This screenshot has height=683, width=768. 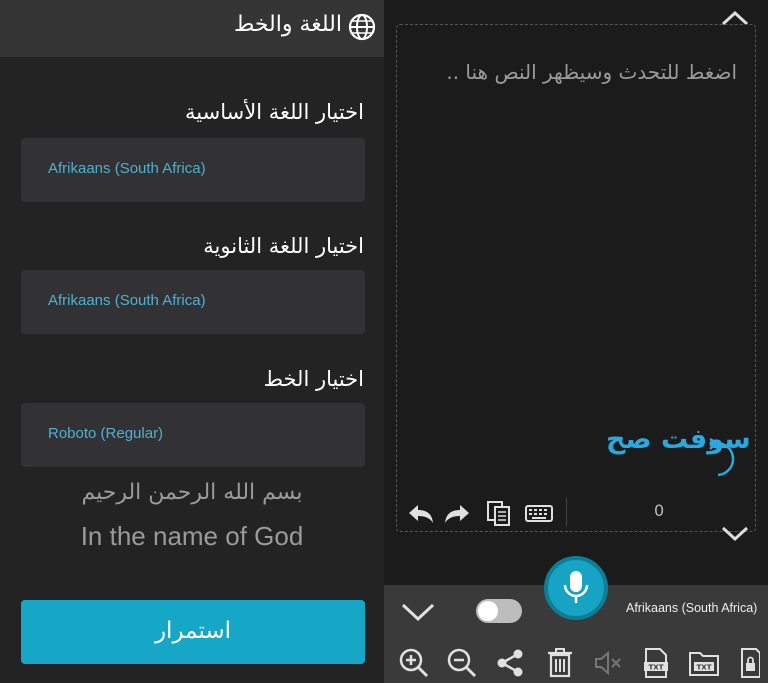 What do you see at coordinates (576, 512) in the screenshot?
I see `editor-toolbar: 0` at bounding box center [576, 512].